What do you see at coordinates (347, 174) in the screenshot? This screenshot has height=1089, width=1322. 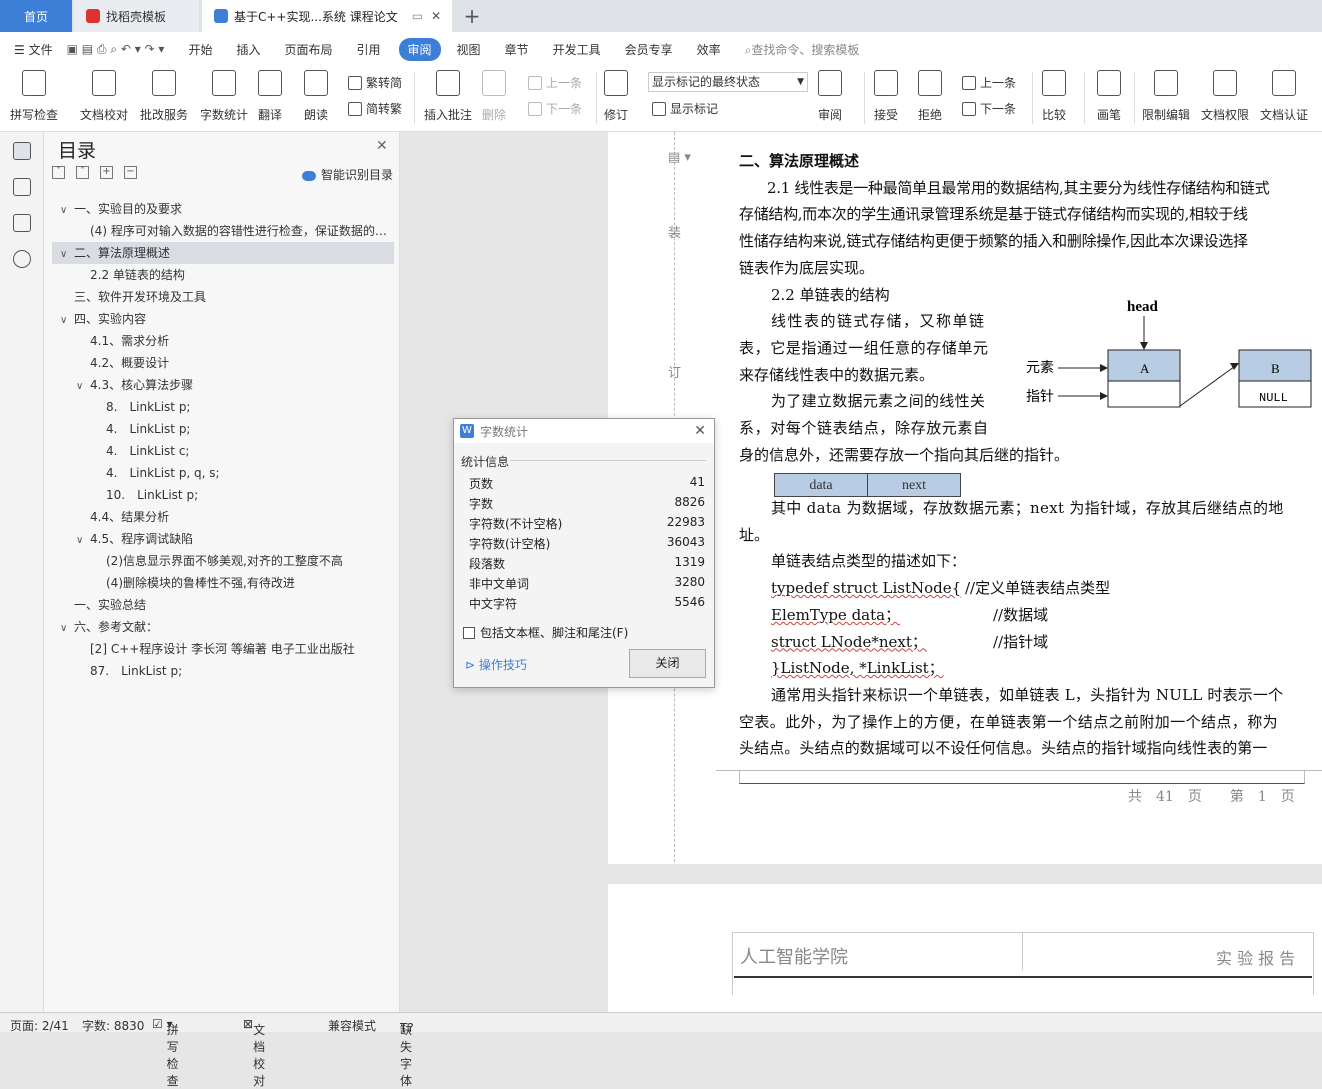 I see `smart-toc-button: 智能识别目录` at bounding box center [347, 174].